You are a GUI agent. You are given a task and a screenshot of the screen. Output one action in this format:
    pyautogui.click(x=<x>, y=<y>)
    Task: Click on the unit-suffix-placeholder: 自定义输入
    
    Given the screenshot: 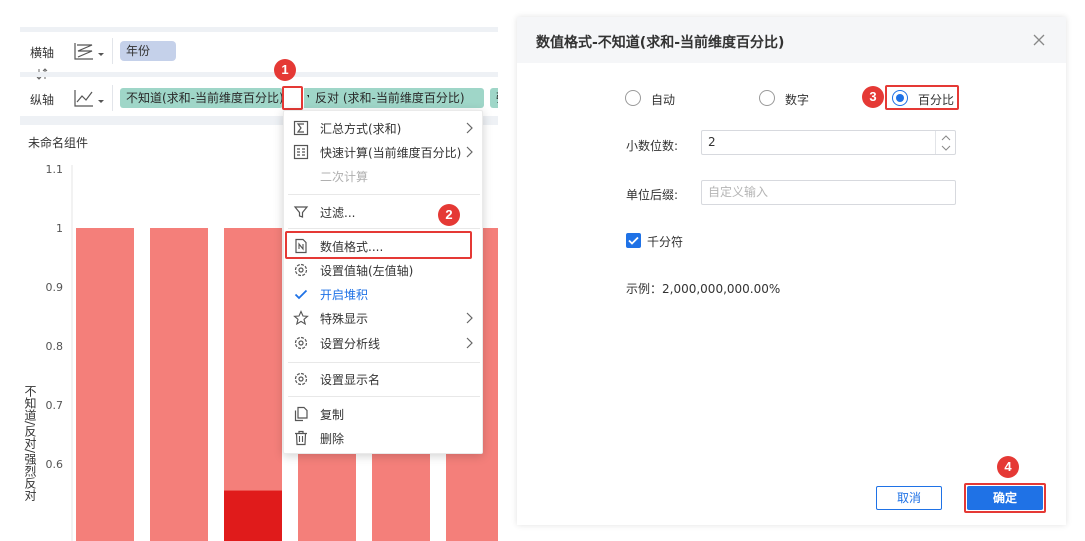 What is the action you would take?
    pyautogui.click(x=738, y=192)
    